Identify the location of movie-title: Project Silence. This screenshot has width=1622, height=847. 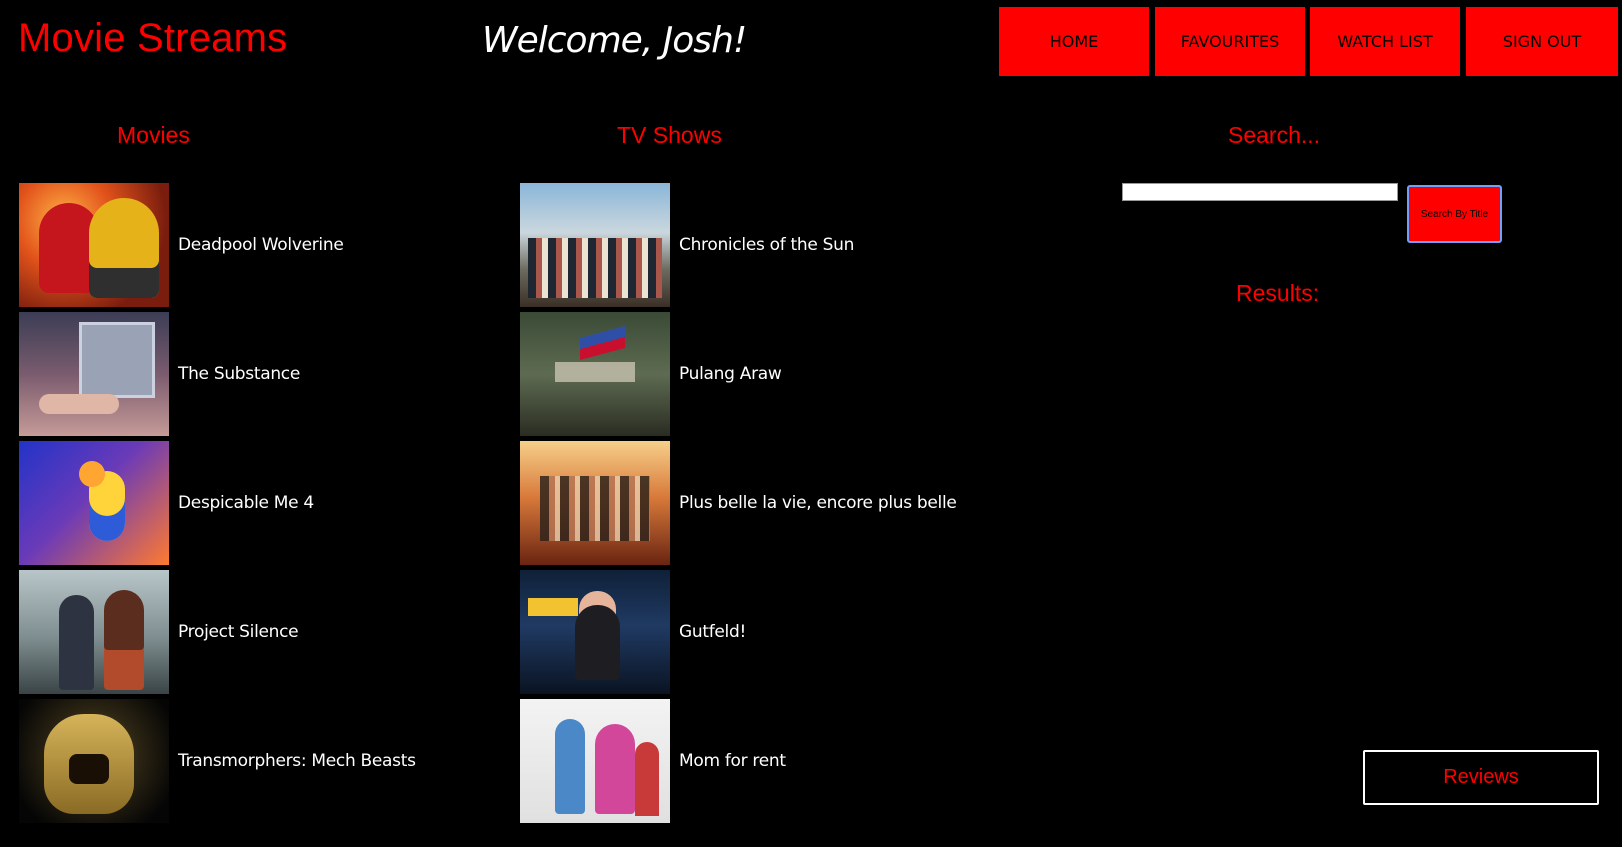
(238, 632).